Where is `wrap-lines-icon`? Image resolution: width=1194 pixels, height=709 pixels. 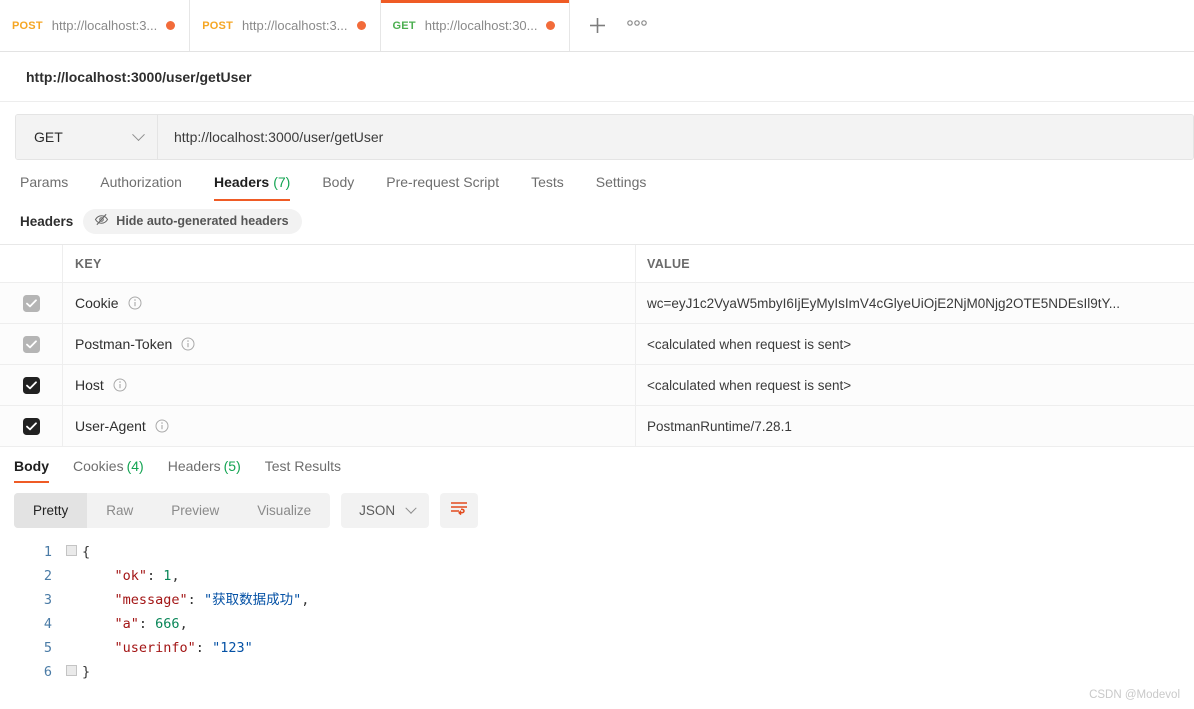
wrap-lines-icon is located at coordinates (459, 510).